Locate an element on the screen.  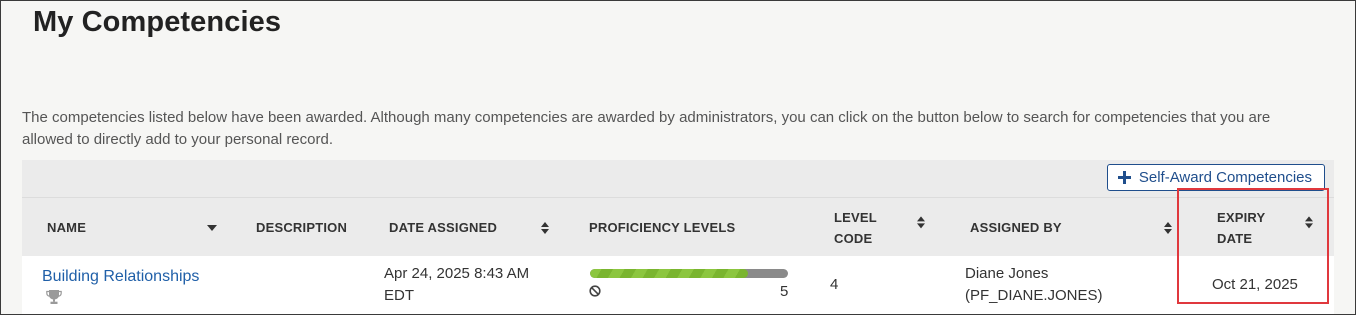
expiry-line1: EXPIRY is located at coordinates (1241, 217).